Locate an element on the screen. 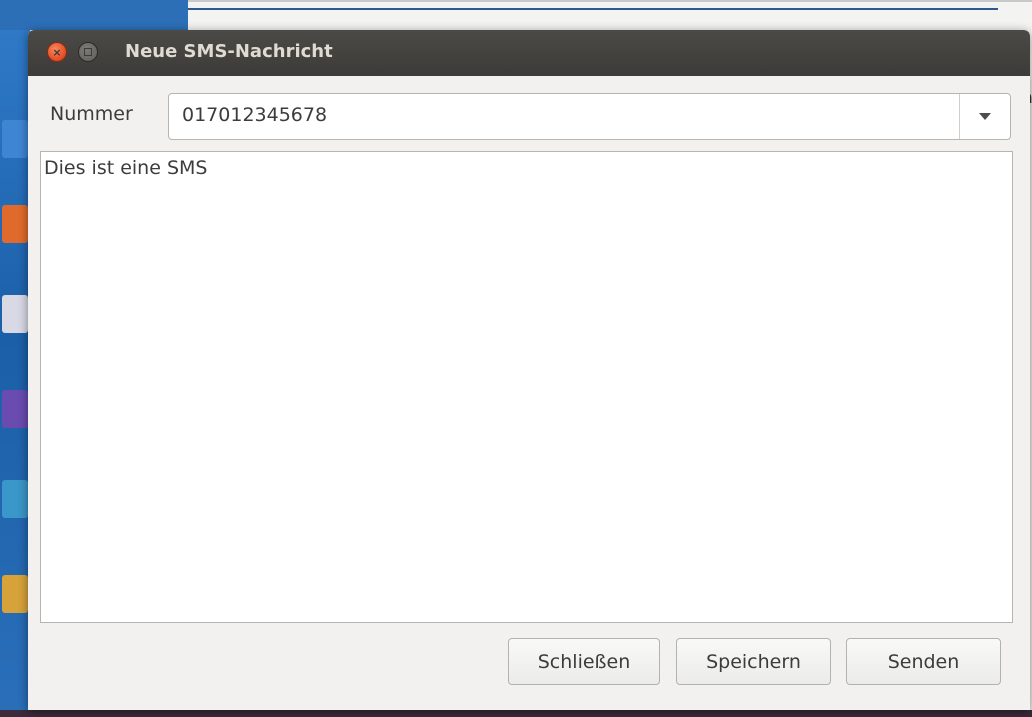 The image size is (1032, 717). close-button: Schließen is located at coordinates (584, 661).